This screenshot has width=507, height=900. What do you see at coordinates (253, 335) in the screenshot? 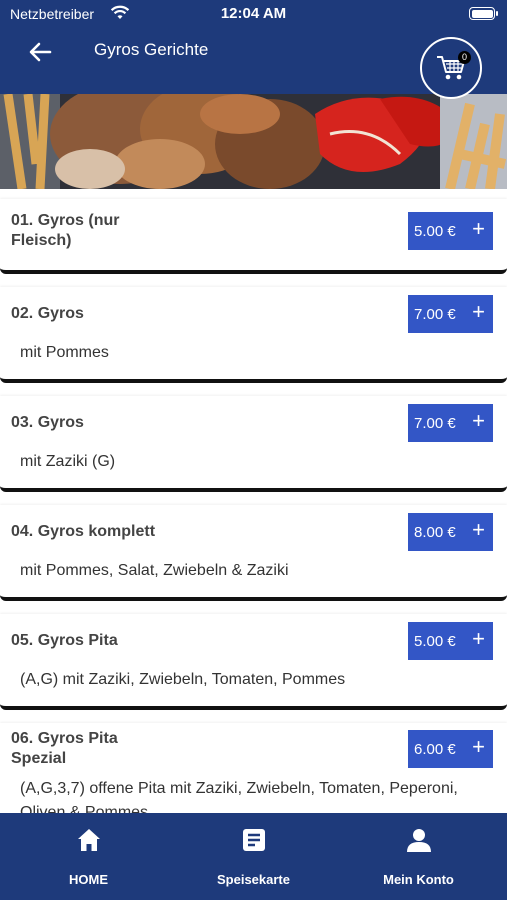
I see `menu-item: 02. Gyros 7.00 € + mit Pommes` at bounding box center [253, 335].